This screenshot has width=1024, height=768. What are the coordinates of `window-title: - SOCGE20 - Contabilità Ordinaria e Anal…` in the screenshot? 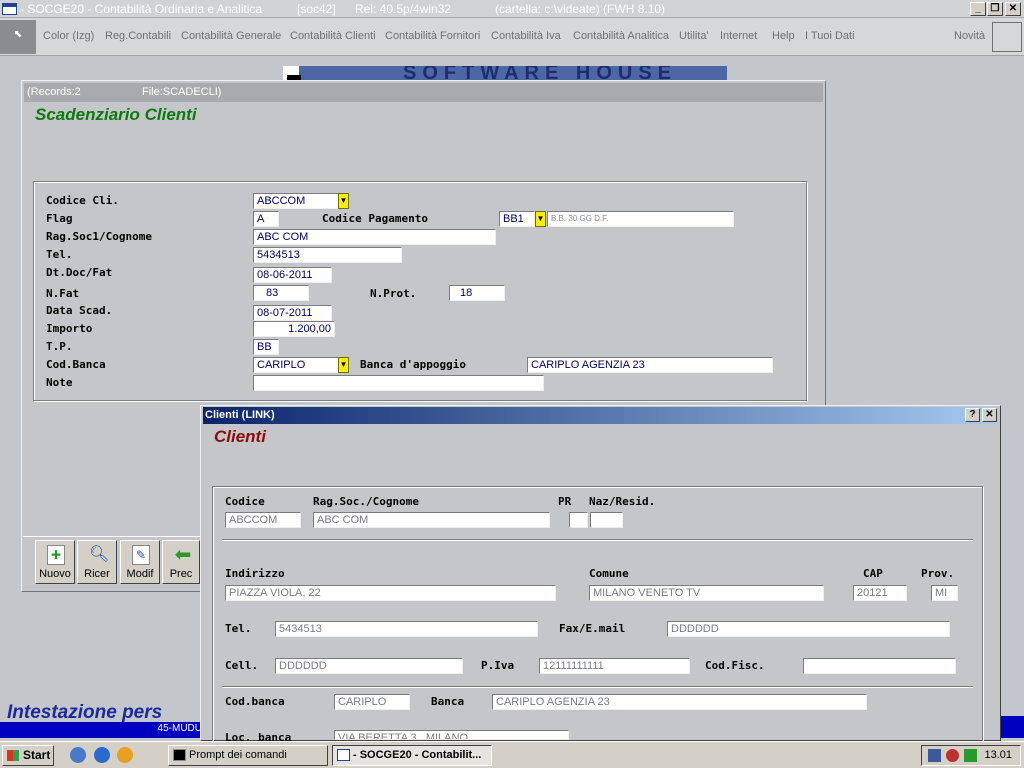 It's located at (141, 9).